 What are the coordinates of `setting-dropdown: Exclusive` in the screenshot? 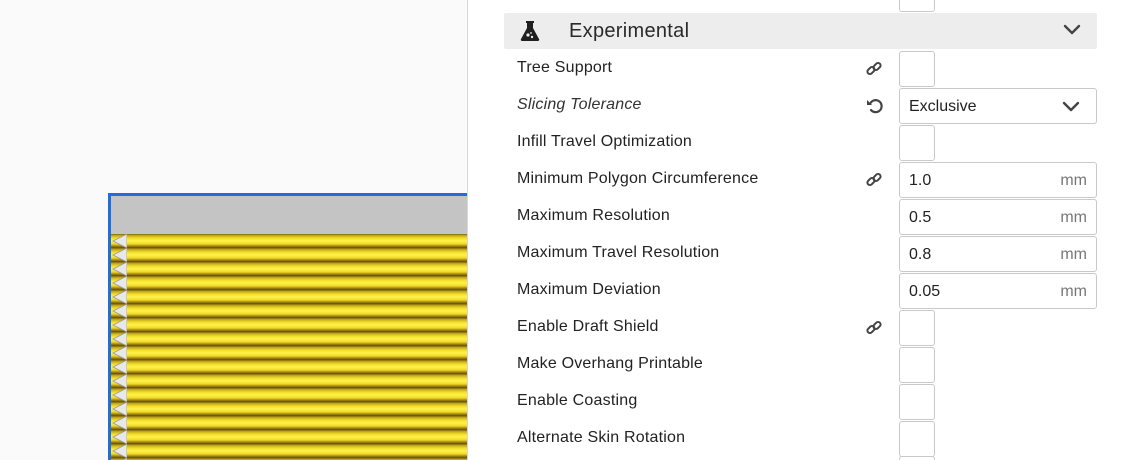 It's located at (998, 106).